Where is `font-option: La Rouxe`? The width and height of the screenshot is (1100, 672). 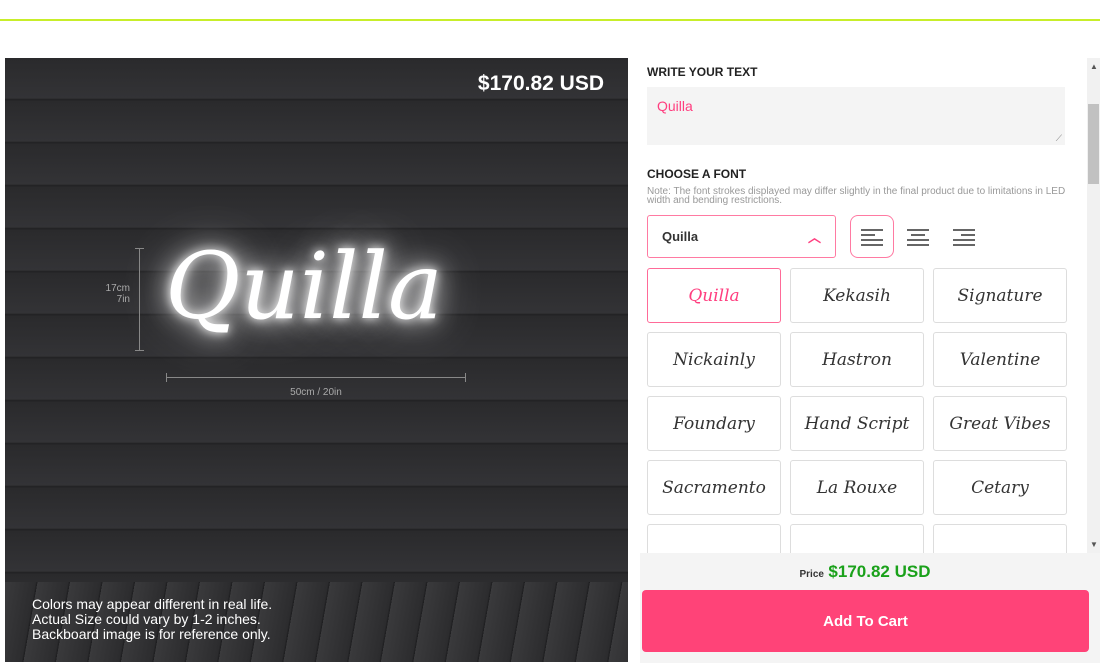
font-option: La Rouxe is located at coordinates (857, 487).